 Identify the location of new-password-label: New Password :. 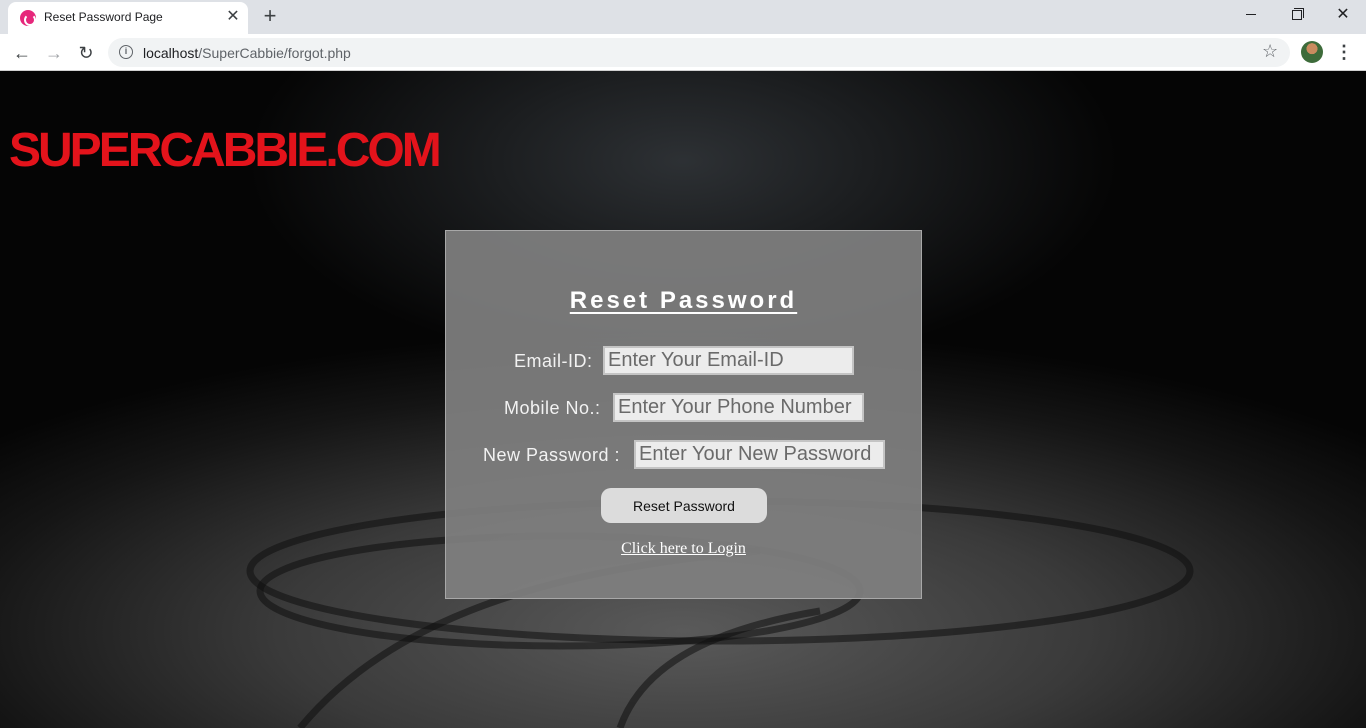
(552, 455).